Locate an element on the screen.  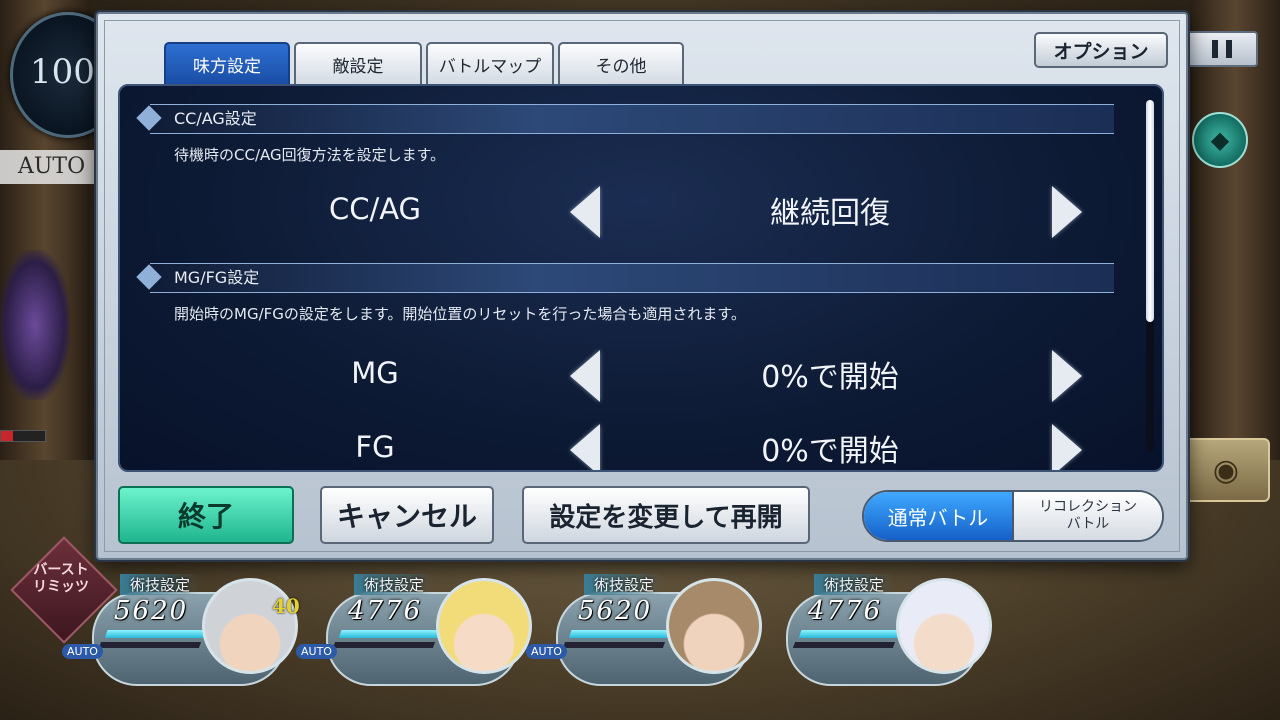
burst-limit-line2: リミッツ is located at coordinates (61, 587).